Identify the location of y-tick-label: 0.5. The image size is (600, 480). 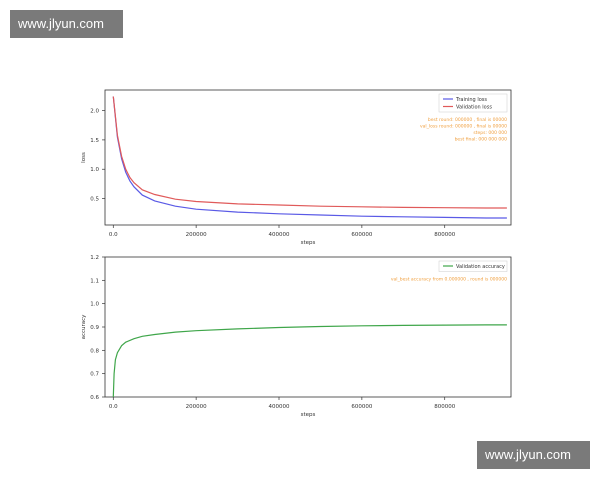
(94, 200).